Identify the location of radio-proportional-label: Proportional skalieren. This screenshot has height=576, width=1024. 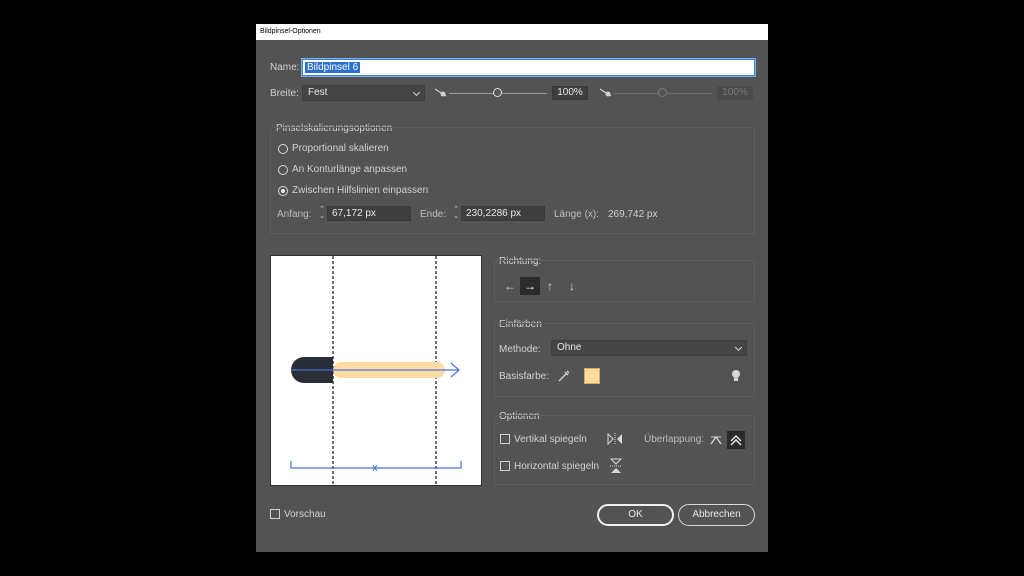
(340, 148).